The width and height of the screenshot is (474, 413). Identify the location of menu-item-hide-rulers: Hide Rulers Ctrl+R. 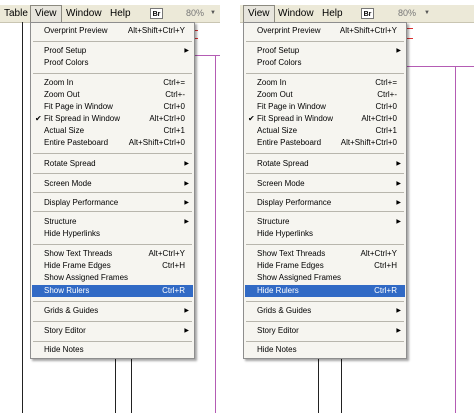
(325, 291).